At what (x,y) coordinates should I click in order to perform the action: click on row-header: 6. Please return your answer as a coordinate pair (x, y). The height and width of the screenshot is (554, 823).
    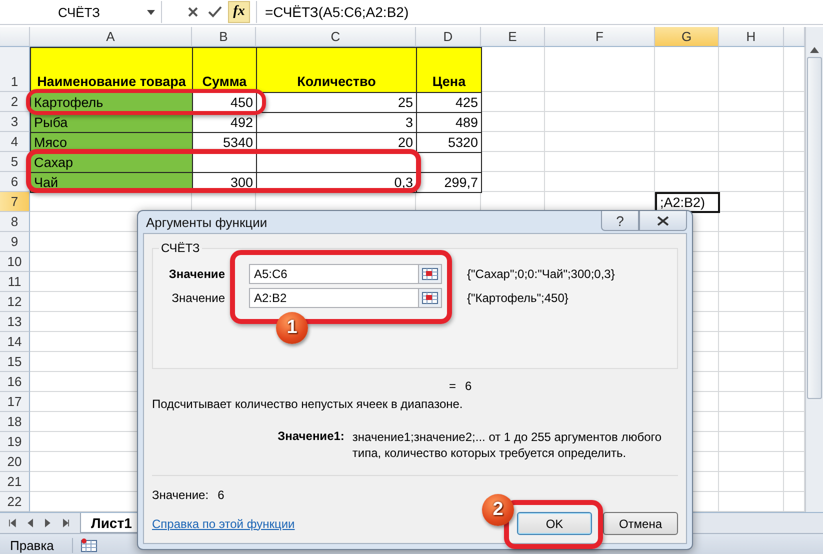
    Looking at the image, I should click on (15, 182).